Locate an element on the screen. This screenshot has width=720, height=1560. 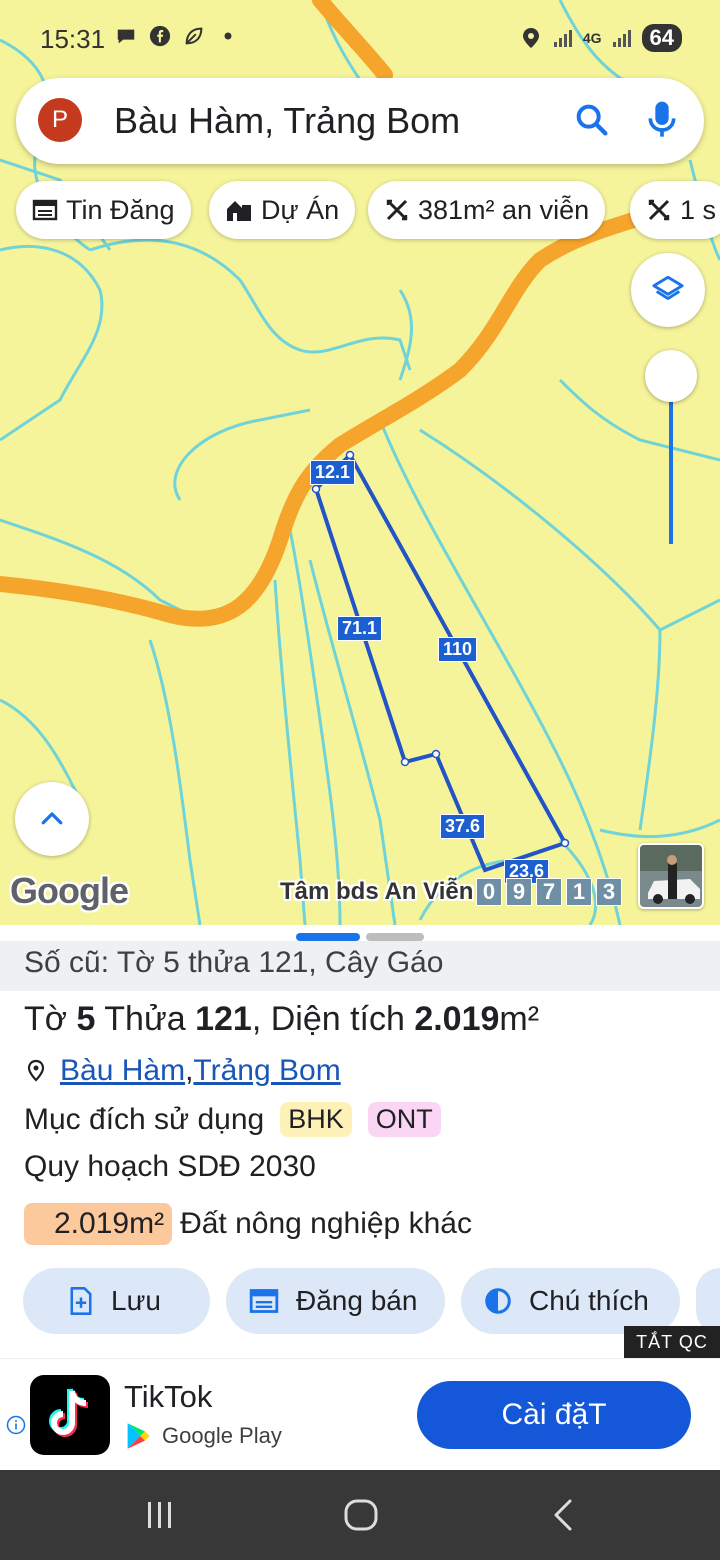
location-row: Bàu Hàm, Trảng Bom is located at coordinates (182, 1071).